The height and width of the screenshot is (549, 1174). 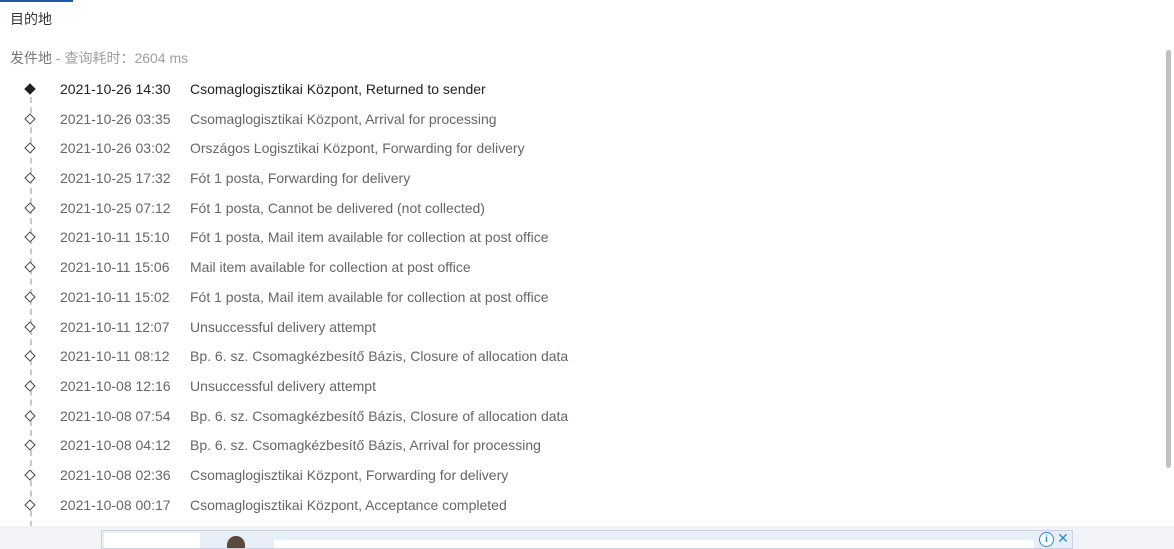 I want to click on event-time: 2021-10-08 00:17, so click(x=115, y=504).